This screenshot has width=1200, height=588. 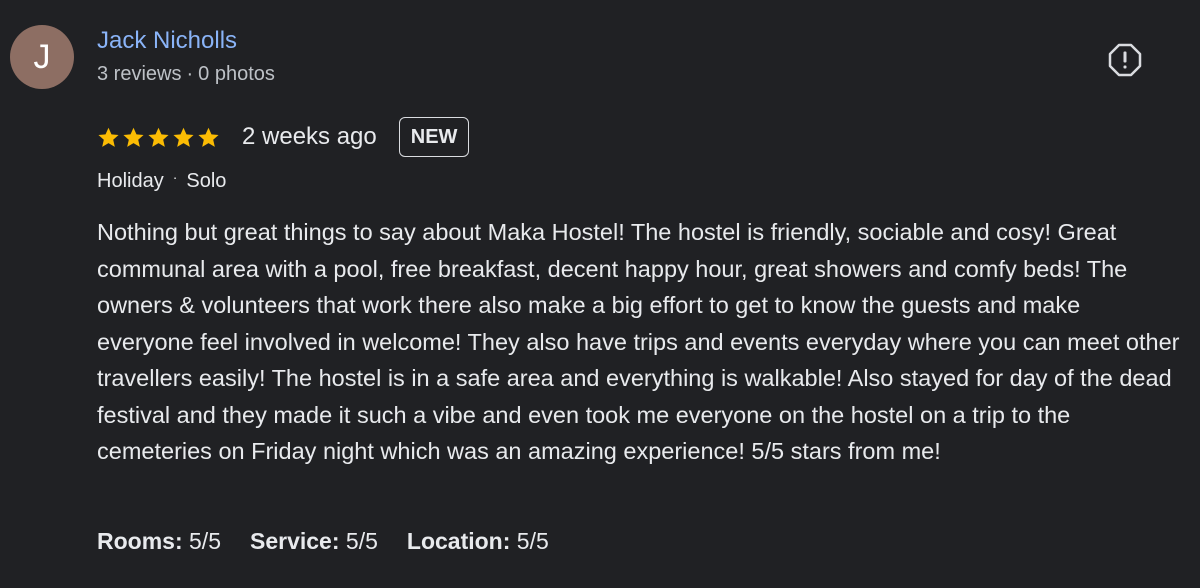 I want to click on rating-location: Location: 5/5, so click(x=478, y=541).